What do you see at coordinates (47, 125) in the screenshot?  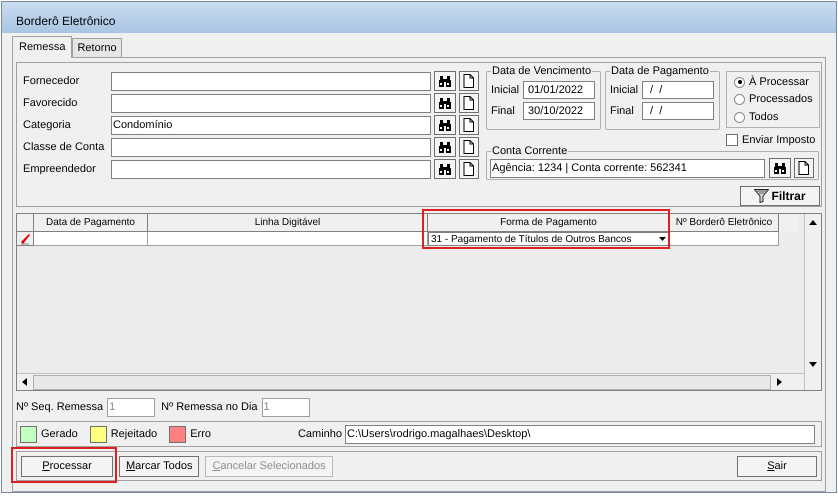 I see `field-label: Categoria` at bounding box center [47, 125].